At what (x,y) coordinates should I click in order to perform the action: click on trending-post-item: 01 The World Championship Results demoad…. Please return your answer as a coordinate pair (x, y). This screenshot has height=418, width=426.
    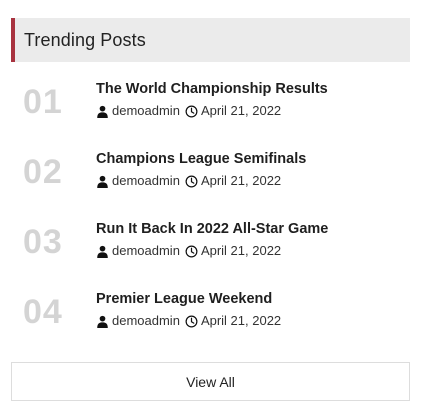
    Looking at the image, I should click on (210, 110).